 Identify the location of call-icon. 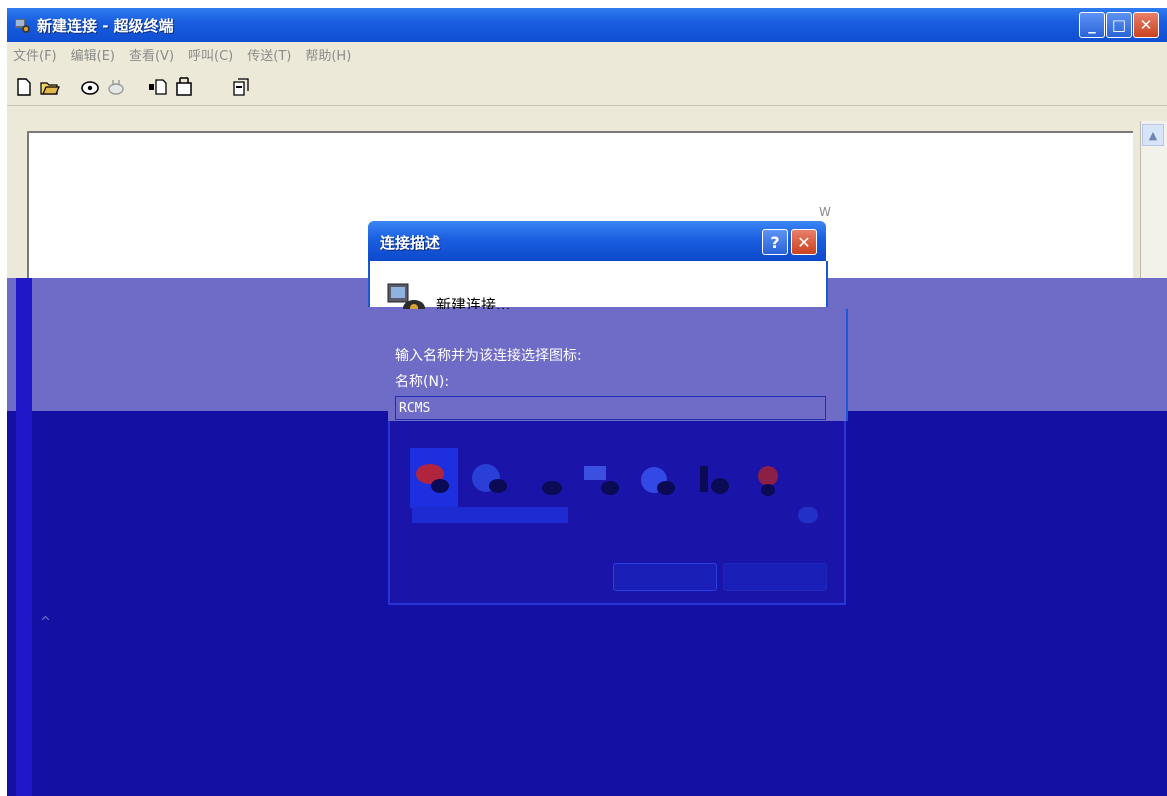
(90, 87).